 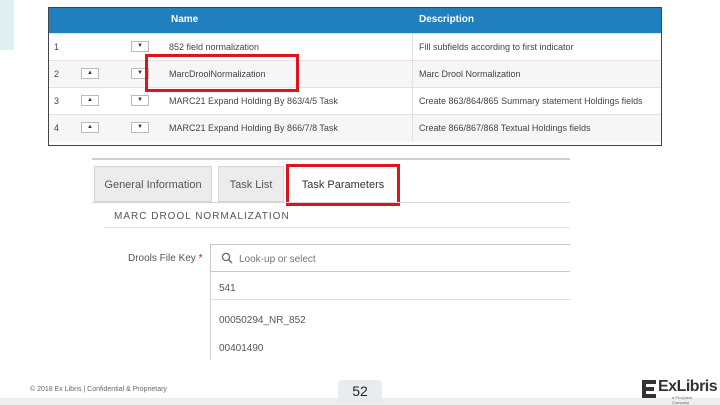 I want to click on drools-file-key-lookup, so click(x=390, y=258).